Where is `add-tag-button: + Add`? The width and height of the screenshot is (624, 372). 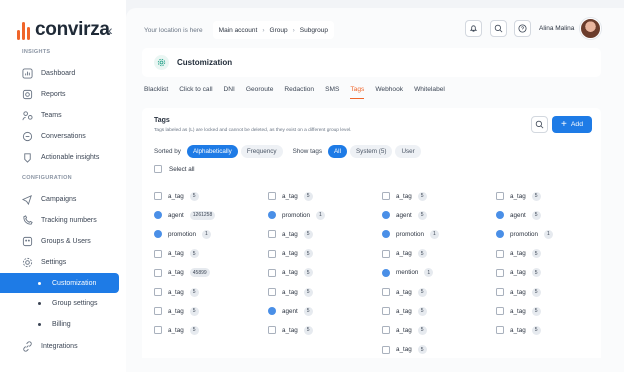
add-tag-button: + Add is located at coordinates (572, 124).